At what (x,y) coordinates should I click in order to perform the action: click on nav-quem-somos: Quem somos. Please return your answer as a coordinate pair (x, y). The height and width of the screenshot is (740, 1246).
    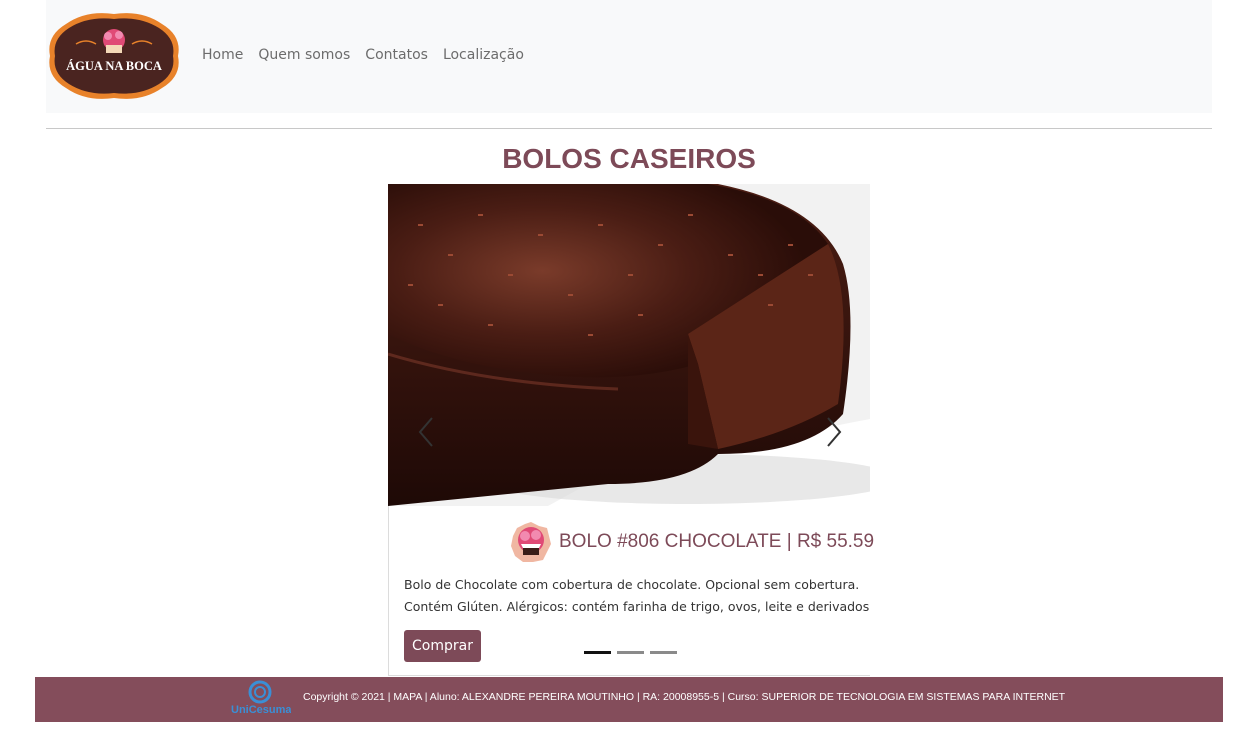
    Looking at the image, I should click on (304, 55).